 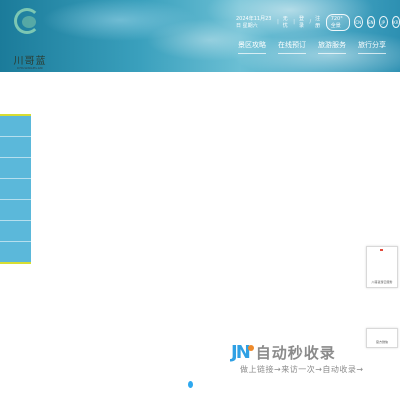 I want to click on main-nav: 景区攻略 在线预订 旅游服务 旅行分享, so click(x=312, y=47).